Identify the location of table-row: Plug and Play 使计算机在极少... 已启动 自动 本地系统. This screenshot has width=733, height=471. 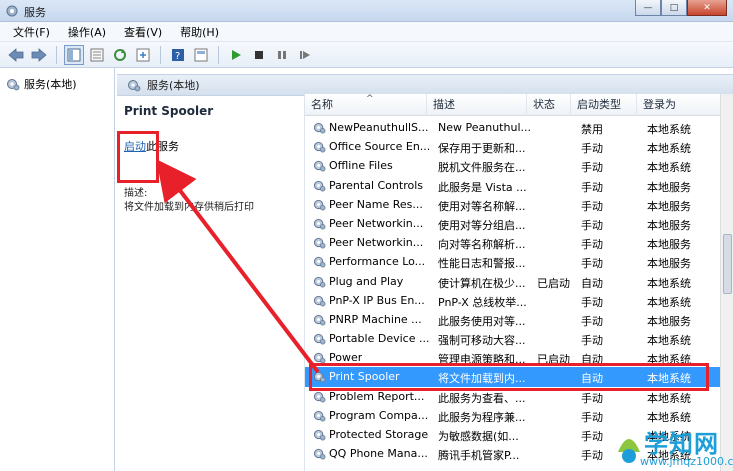
(516, 281).